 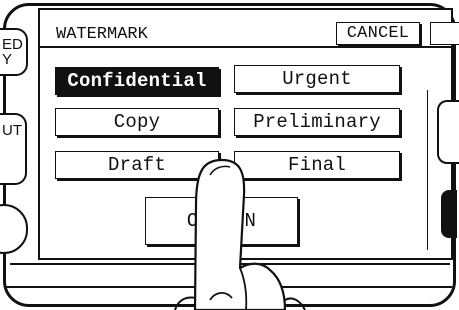 What do you see at coordinates (12, 44) in the screenshot?
I see `left-edge-key-top-line1: ED` at bounding box center [12, 44].